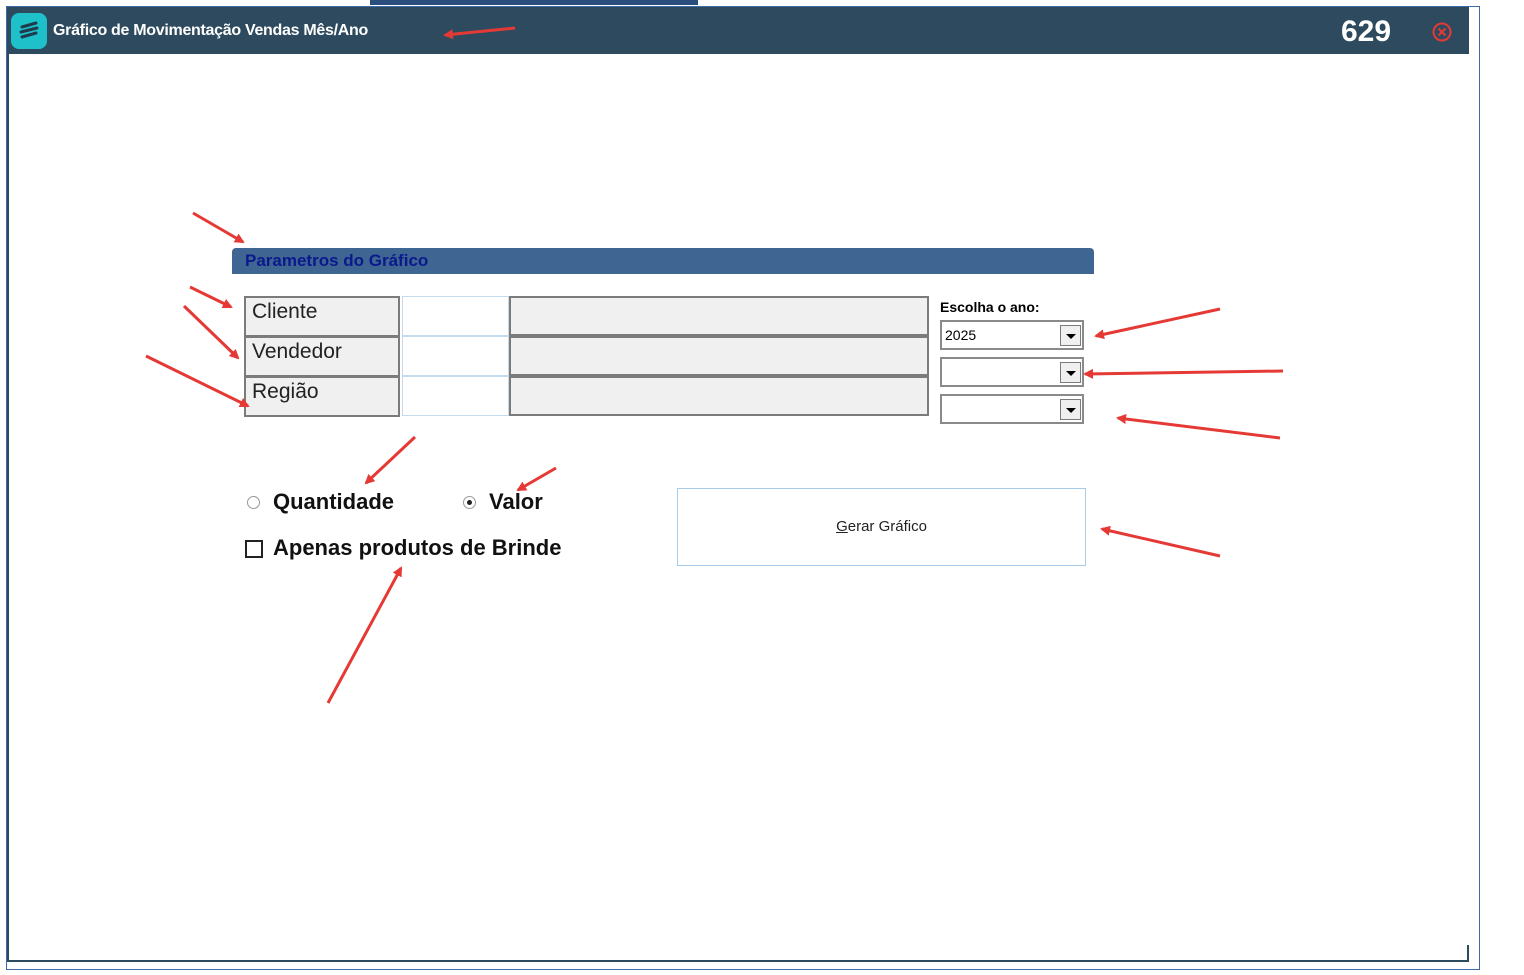 The height and width of the screenshot is (975, 1524). What do you see at coordinates (211, 297) in the screenshot?
I see `arrow-cliente` at bounding box center [211, 297].